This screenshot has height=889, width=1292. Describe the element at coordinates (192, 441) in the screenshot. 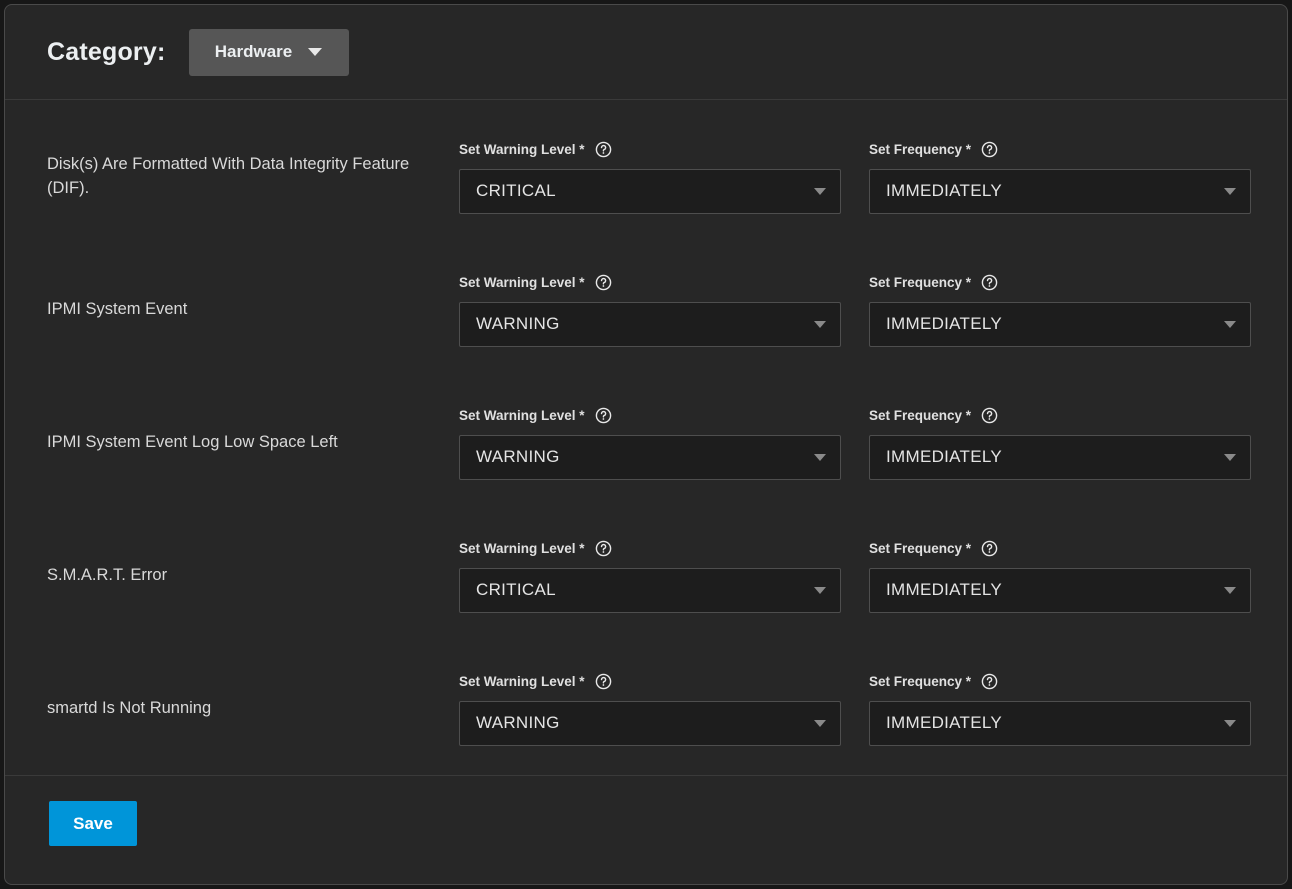

I see `alert-title: IPMI System Event Log Low Space Left` at that location.